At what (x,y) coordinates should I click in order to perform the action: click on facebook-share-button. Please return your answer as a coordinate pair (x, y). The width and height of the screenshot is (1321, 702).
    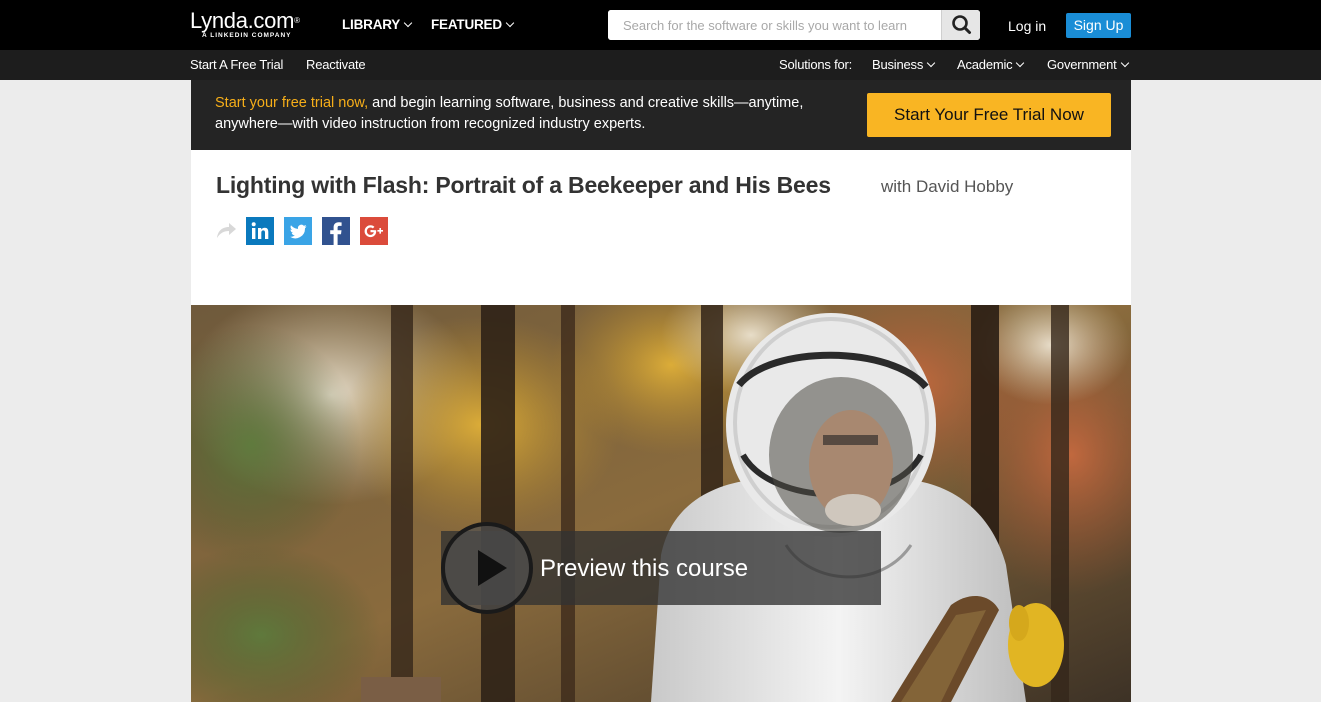
    Looking at the image, I should click on (336, 231).